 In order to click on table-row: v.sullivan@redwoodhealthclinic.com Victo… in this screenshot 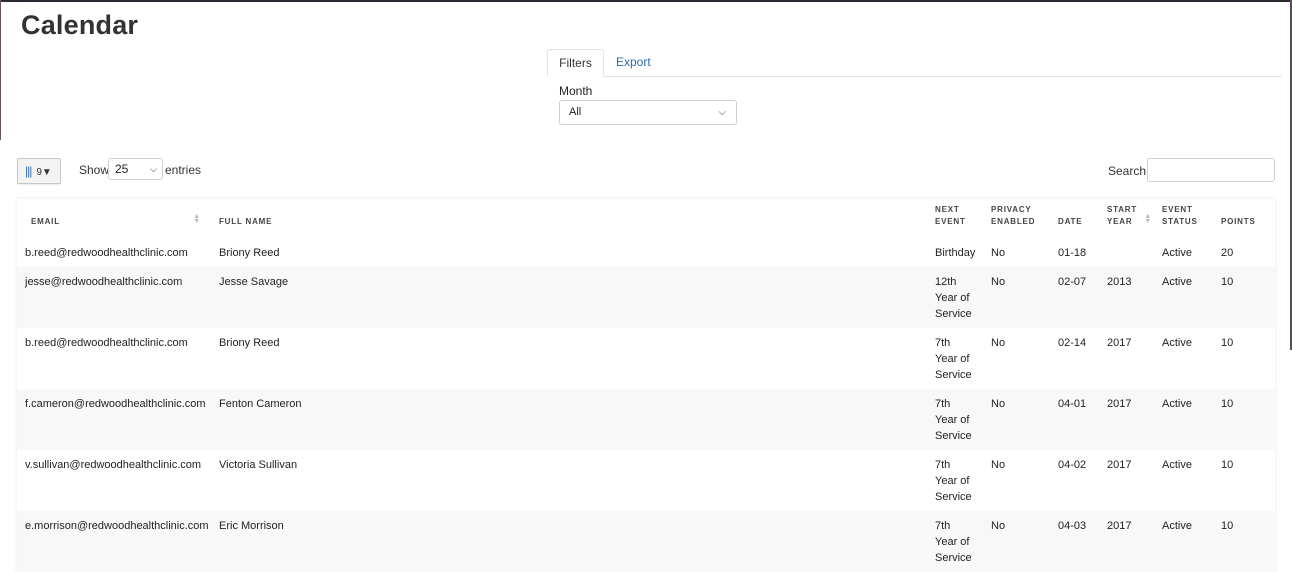, I will do `click(646, 480)`.